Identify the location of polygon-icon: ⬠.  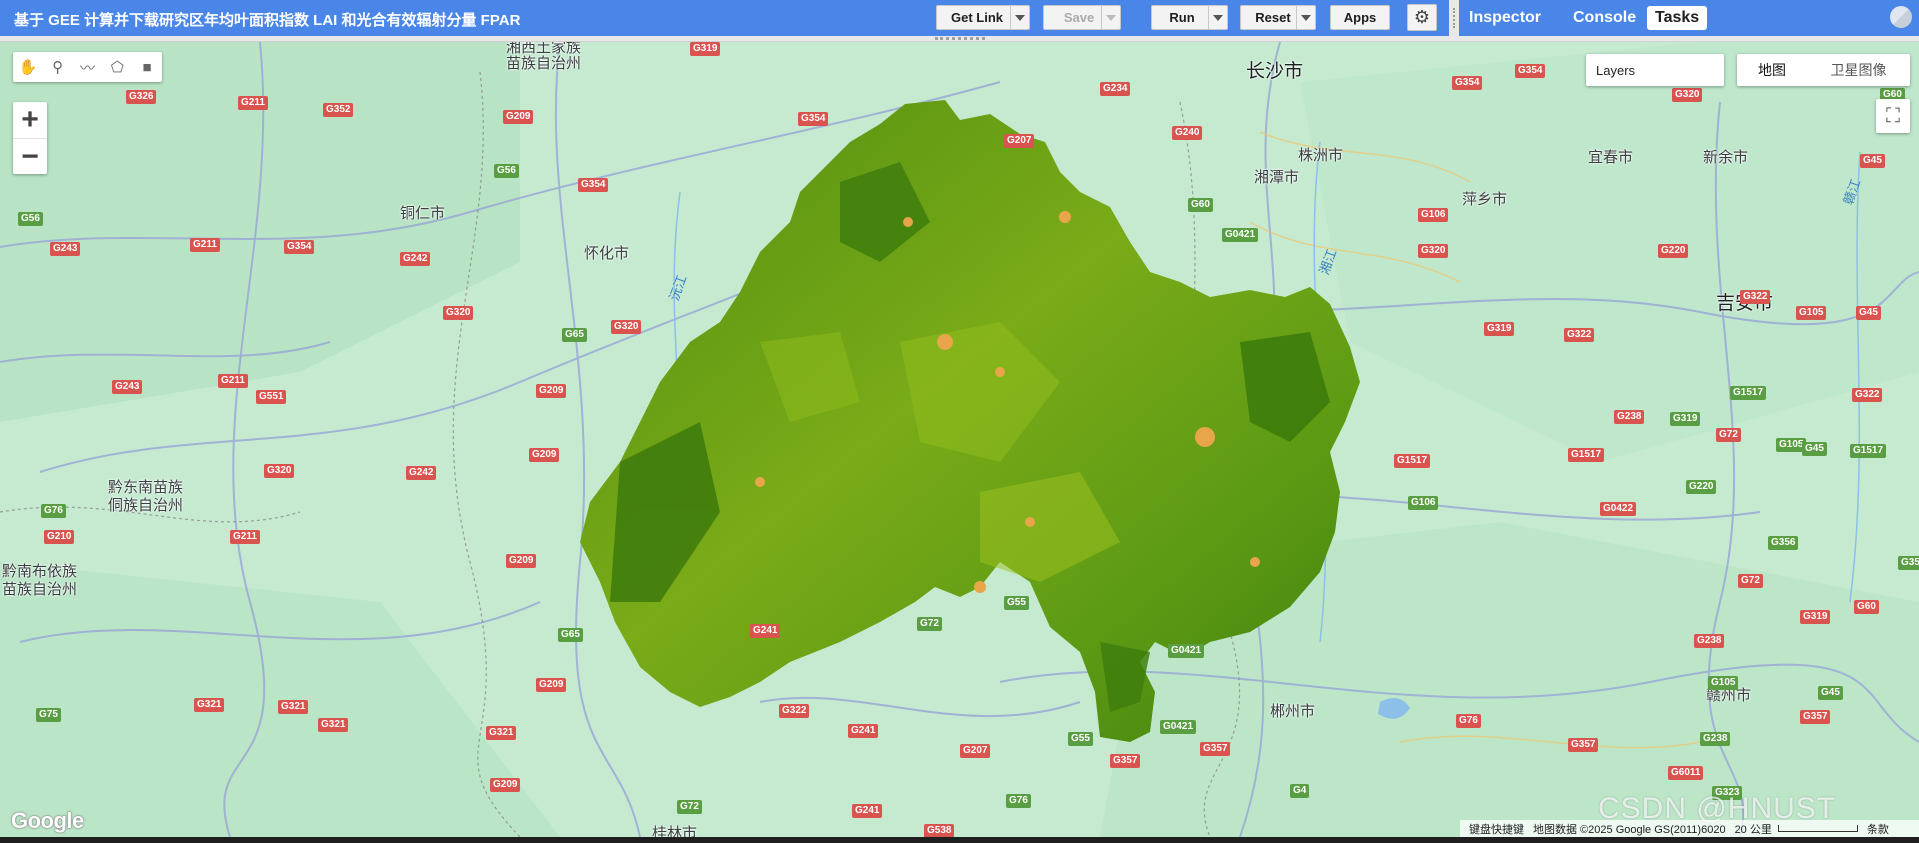
(117, 67).